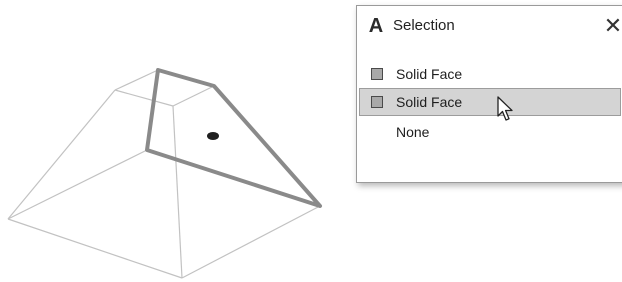  What do you see at coordinates (489, 26) in the screenshot?
I see `dialog-titlebar: A Selection ✕` at bounding box center [489, 26].